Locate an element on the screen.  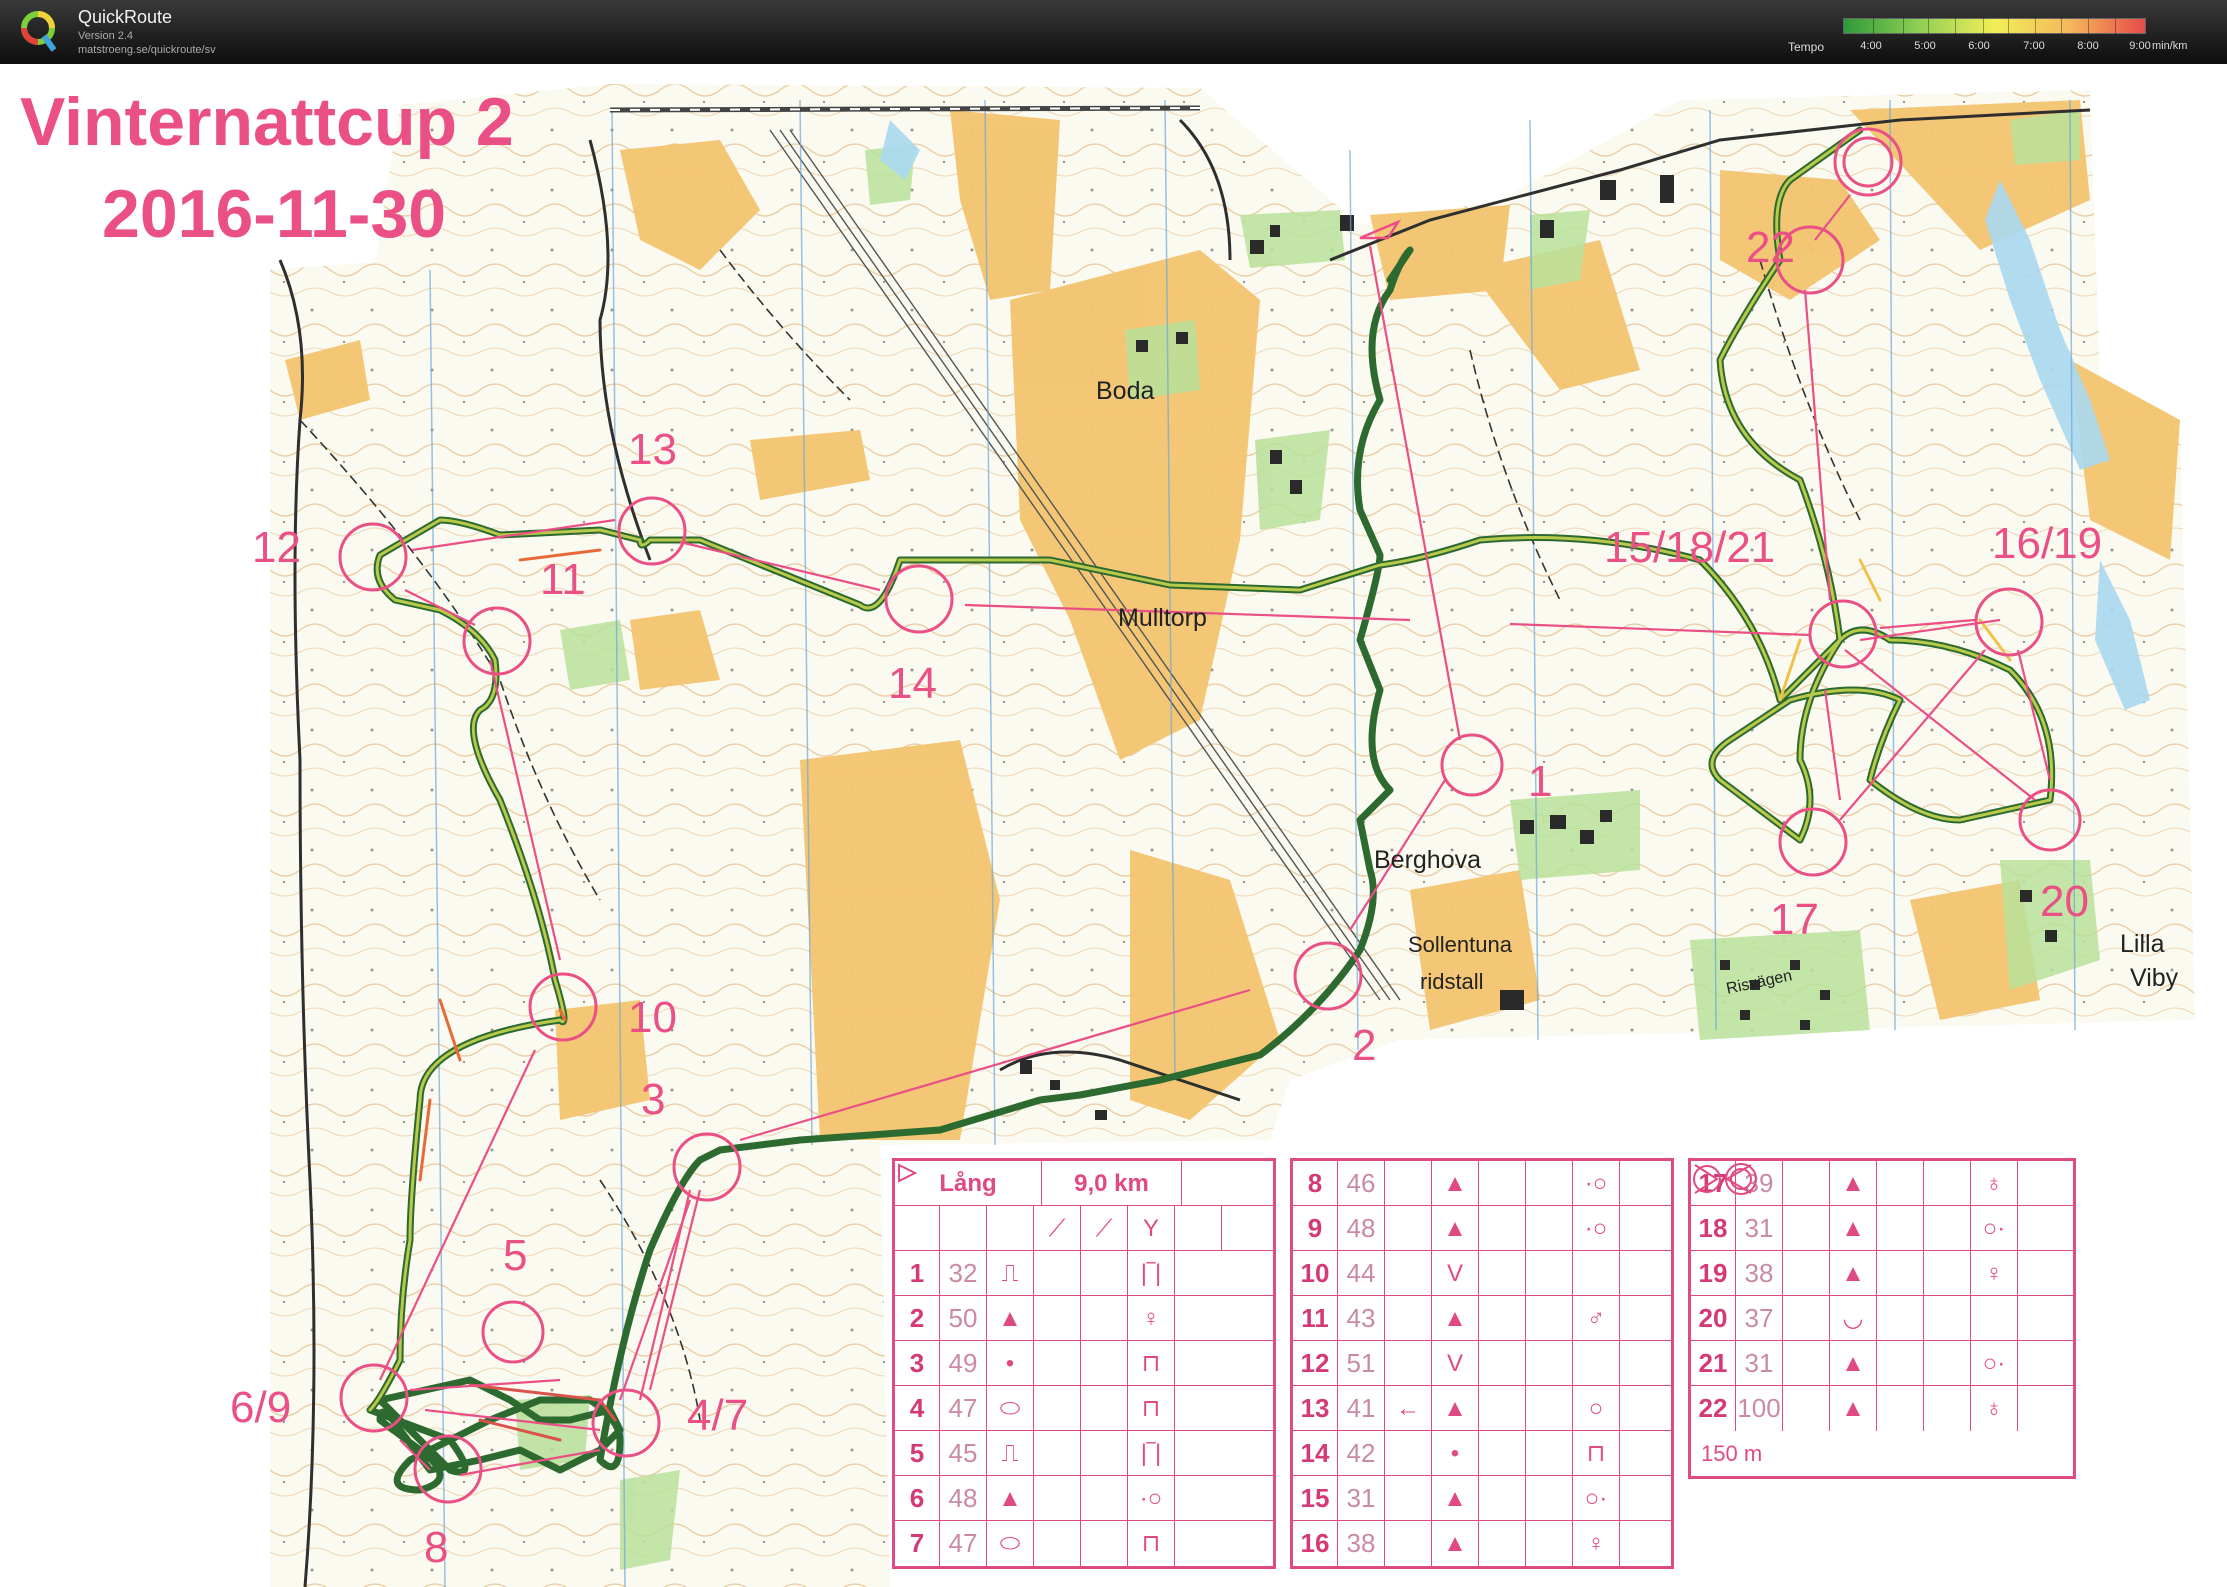
control-description-row: 6 48 ▲ ·○ is located at coordinates (1084, 1498).